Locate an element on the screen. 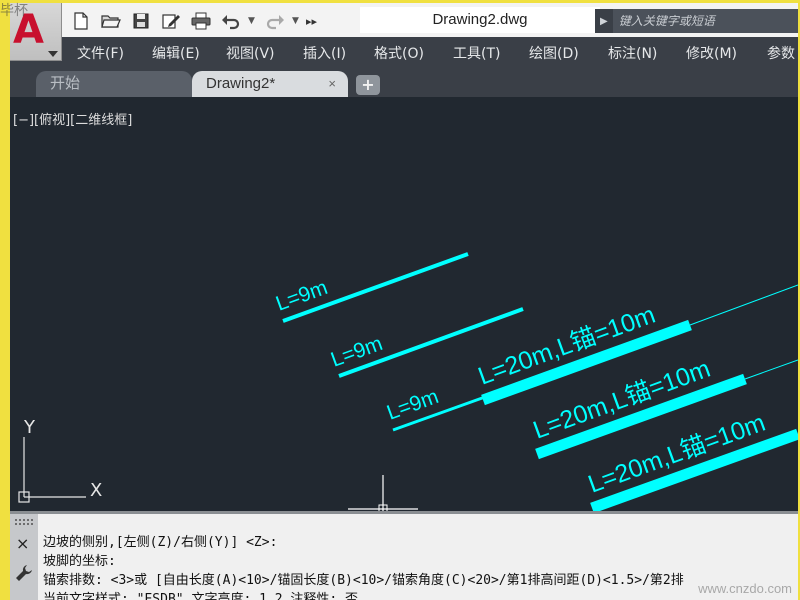 The height and width of the screenshot is (600, 800). save-button is located at coordinates (141, 21).